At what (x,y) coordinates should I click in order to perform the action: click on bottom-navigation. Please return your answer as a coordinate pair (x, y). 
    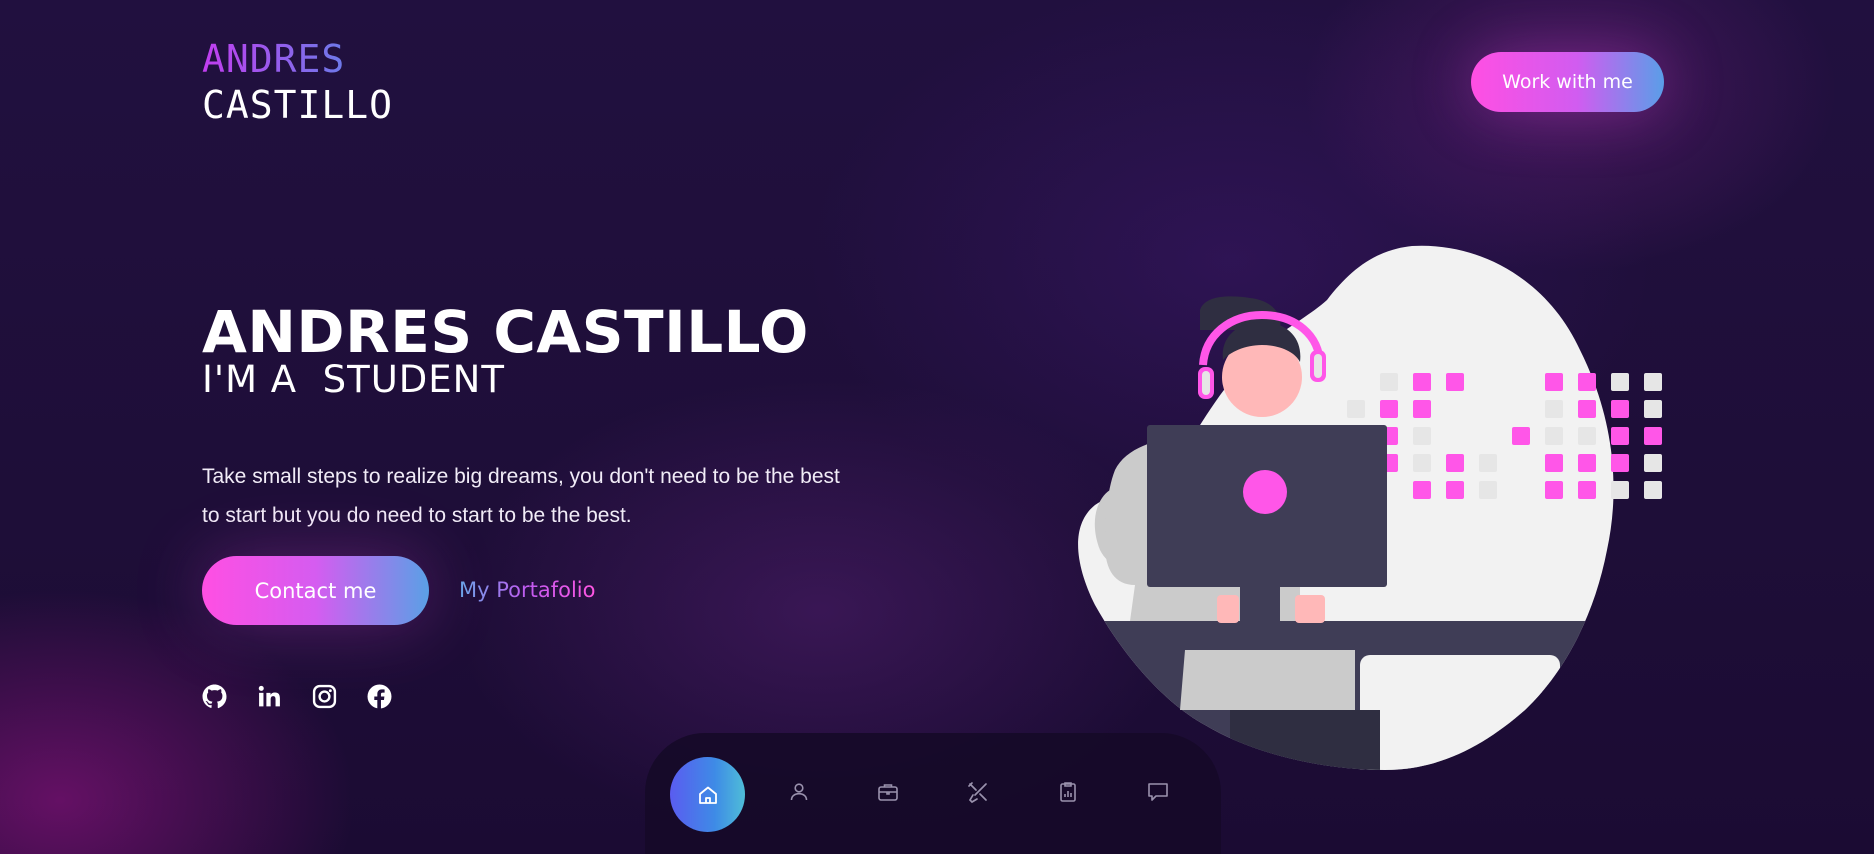
    Looking at the image, I should click on (933, 793).